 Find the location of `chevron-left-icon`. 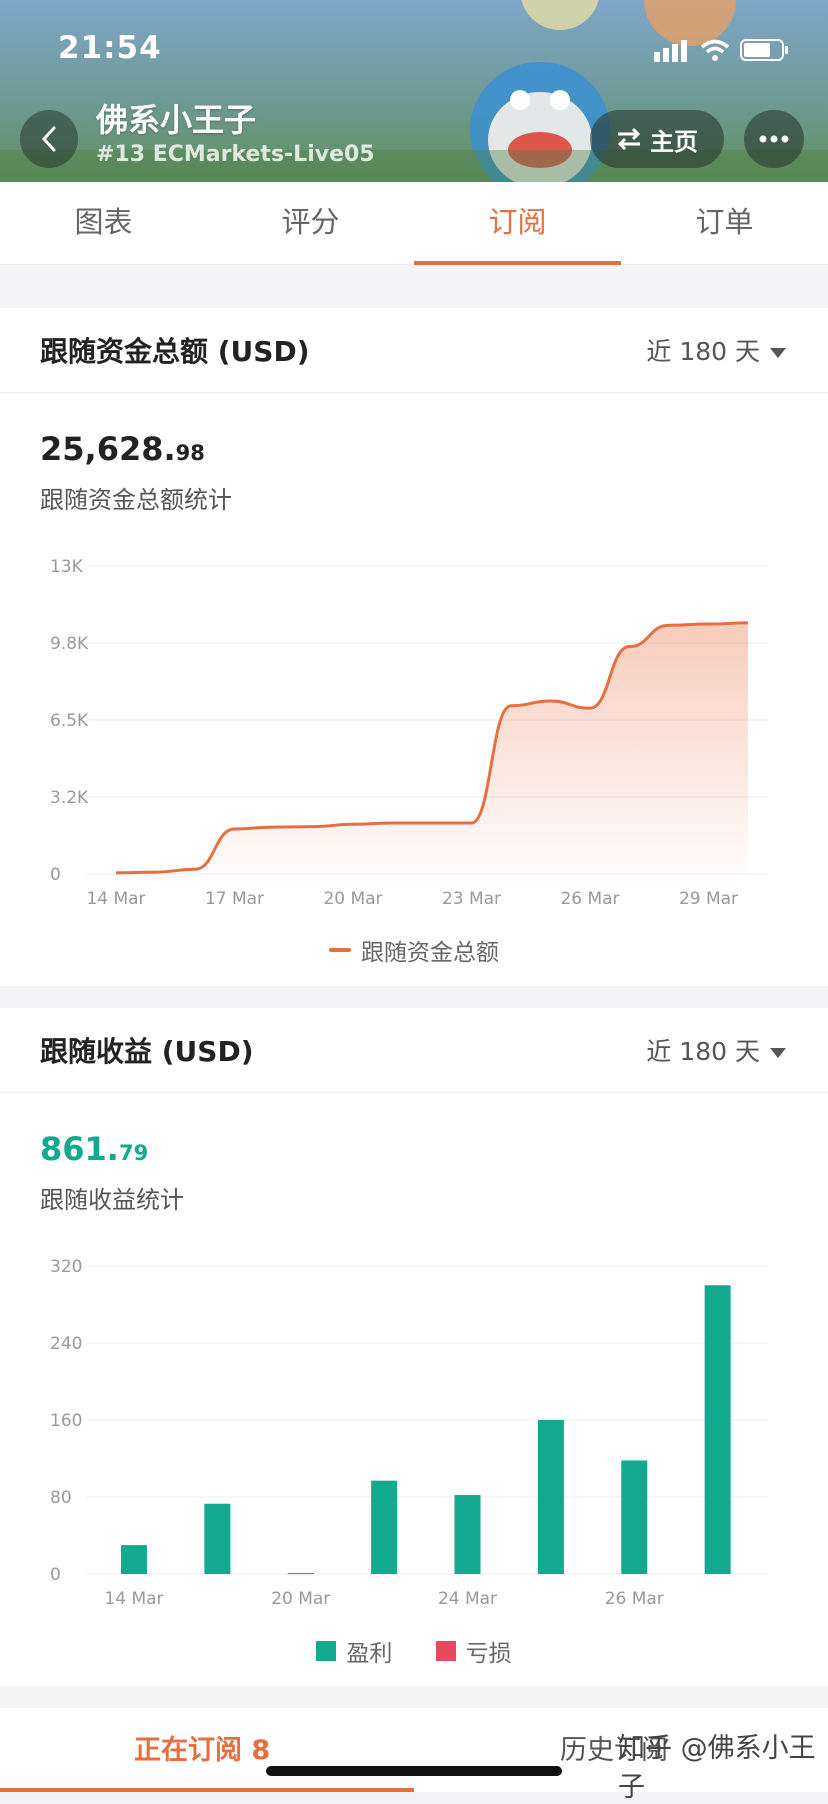

chevron-left-icon is located at coordinates (48, 139).